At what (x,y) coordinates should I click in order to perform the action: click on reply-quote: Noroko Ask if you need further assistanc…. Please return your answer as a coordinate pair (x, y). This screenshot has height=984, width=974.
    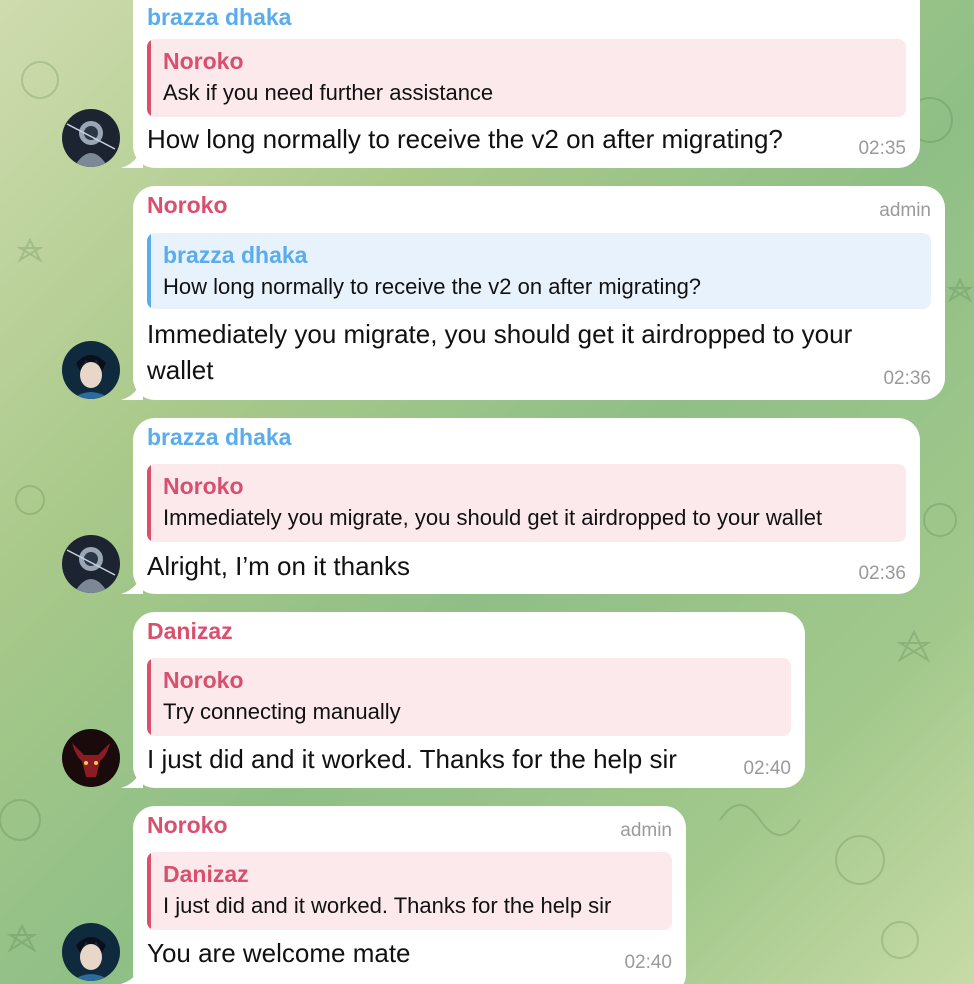
    Looking at the image, I should click on (526, 78).